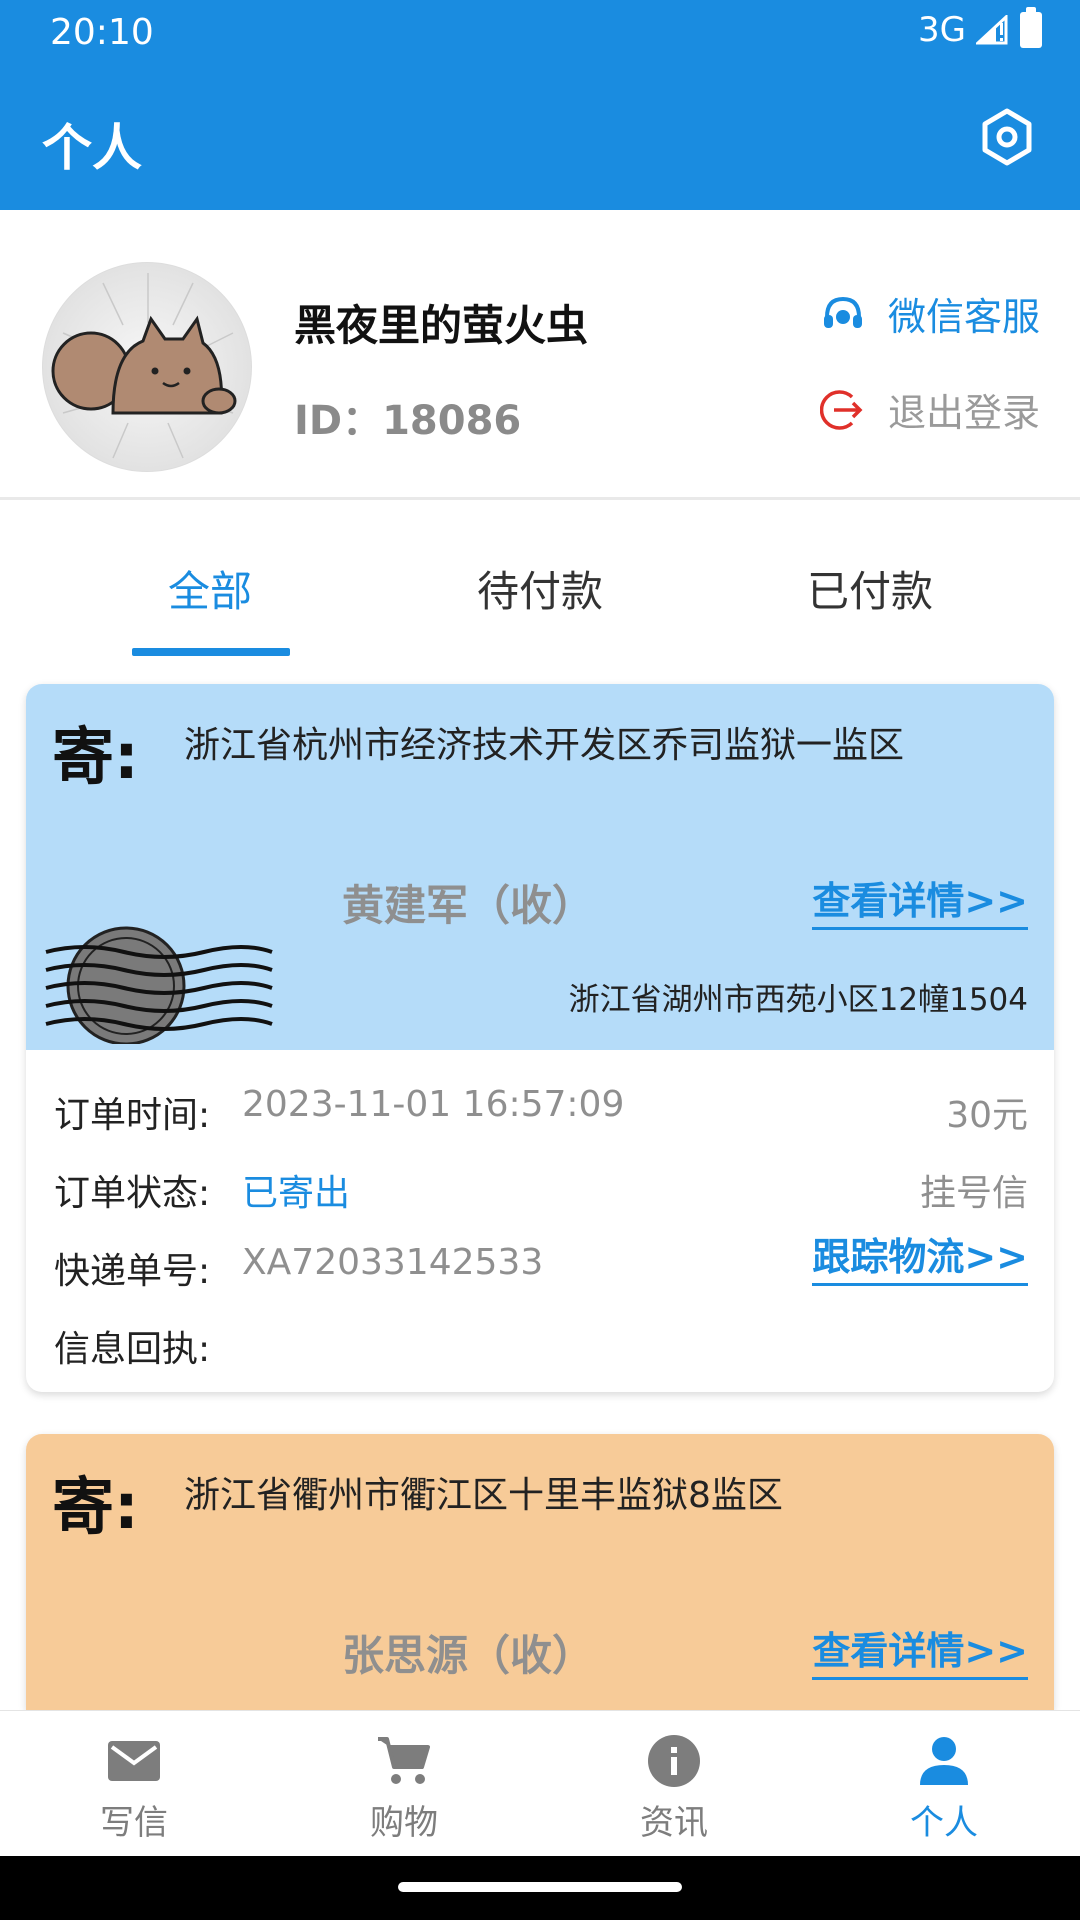  Describe the element at coordinates (441, 325) in the screenshot. I see `user-nickname: 黑夜里的萤火虫` at that location.